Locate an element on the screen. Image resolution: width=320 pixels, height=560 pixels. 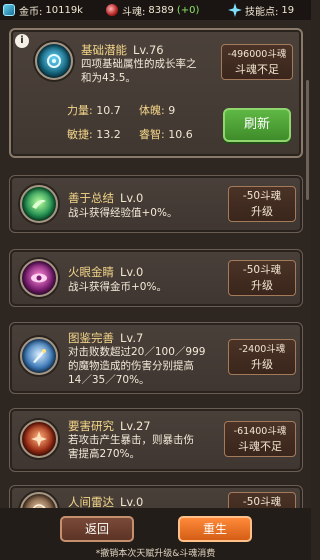
coin-icon is located at coordinates (9, 10).